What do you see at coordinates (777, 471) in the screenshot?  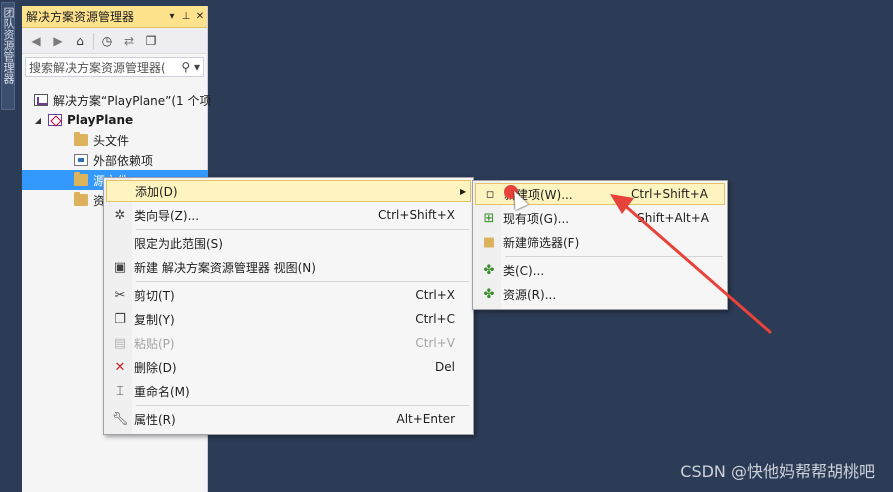 I see `watermark: CSDN @快他妈帮帮胡桃吧` at bounding box center [777, 471].